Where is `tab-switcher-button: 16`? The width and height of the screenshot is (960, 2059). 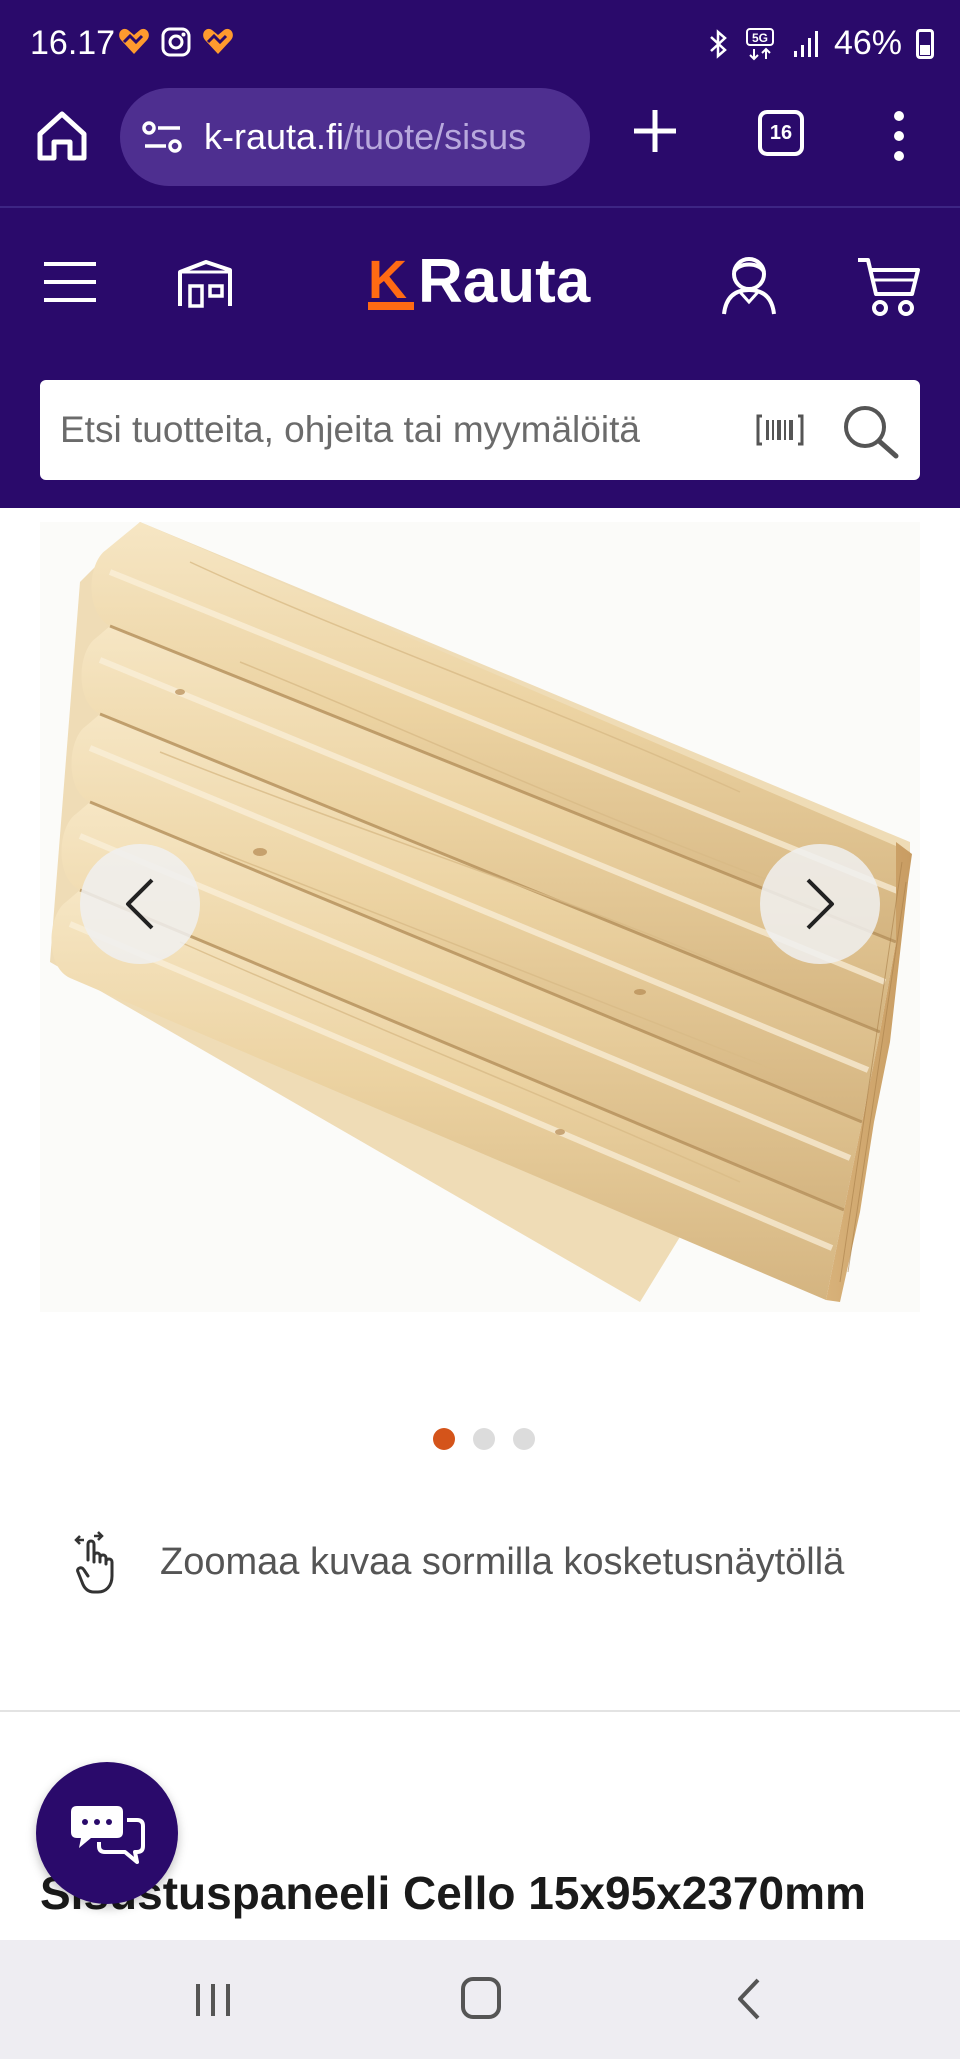 tab-switcher-button: 16 is located at coordinates (781, 133).